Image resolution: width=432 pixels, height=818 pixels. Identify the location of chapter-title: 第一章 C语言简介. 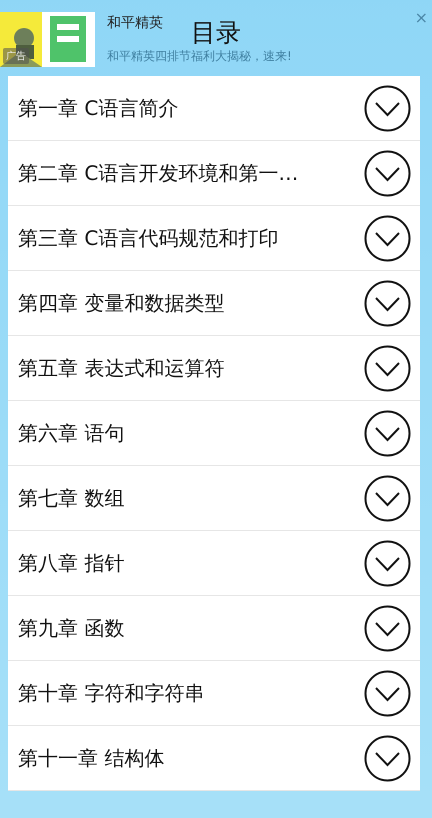
(98, 108).